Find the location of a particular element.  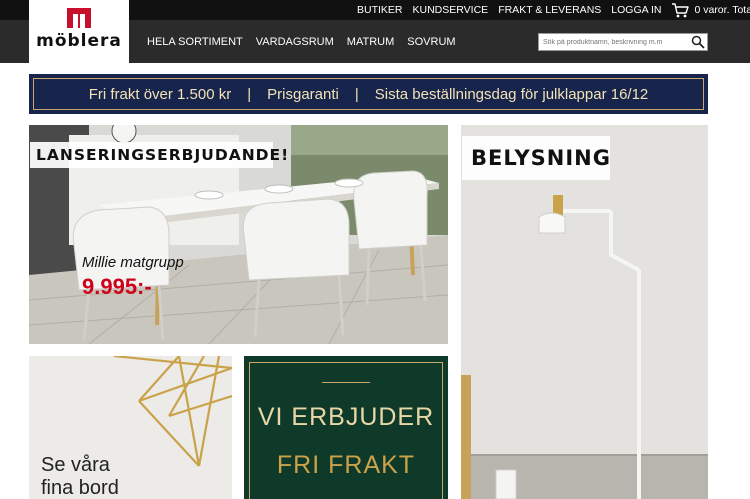

product-price: 9.995:- is located at coordinates (117, 286).